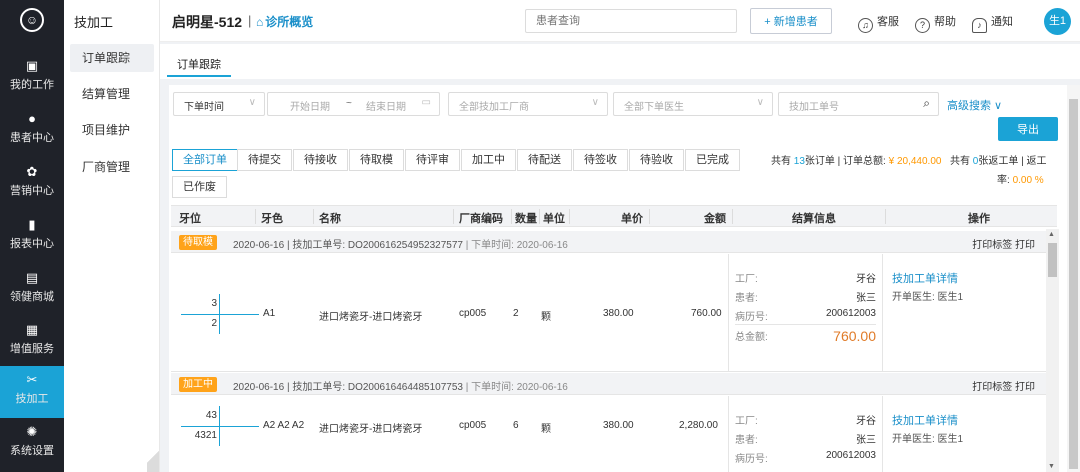 Image resolution: width=1080 pixels, height=472 pixels. What do you see at coordinates (199, 187) in the screenshot?
I see `status-tab-voided: 已作废` at bounding box center [199, 187].